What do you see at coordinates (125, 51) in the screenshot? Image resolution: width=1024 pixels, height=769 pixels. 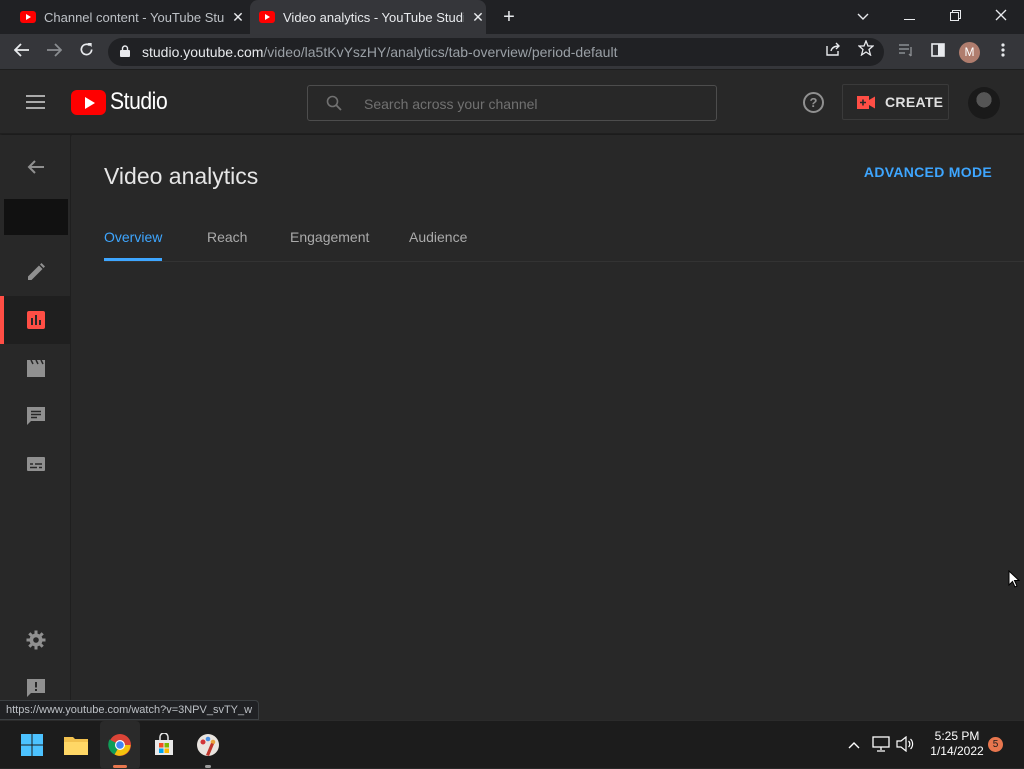 I see `lock-icon` at bounding box center [125, 51].